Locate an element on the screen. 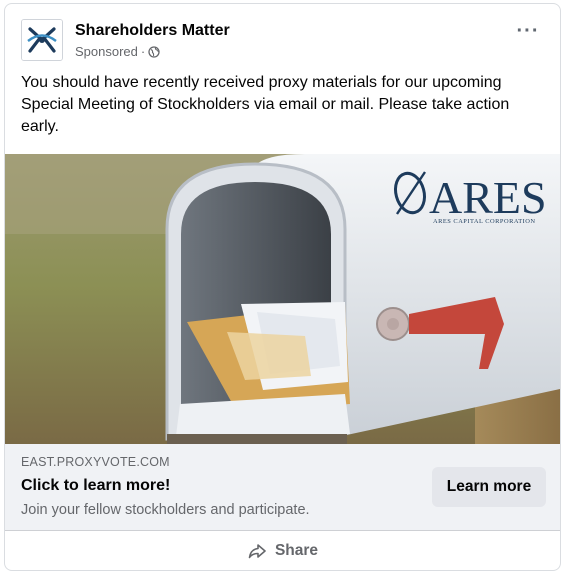 The image size is (563, 574). ares-brand-name: ARES is located at coordinates (488, 197).